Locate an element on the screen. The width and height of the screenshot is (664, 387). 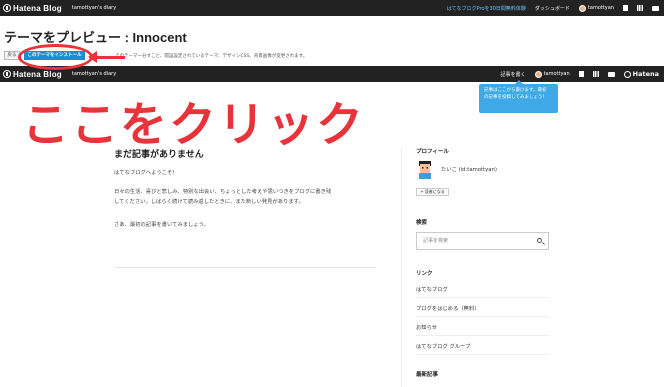
post-paragraph-3: さあ、最初の記事を書いてみましょう。 is located at coordinates (161, 225).